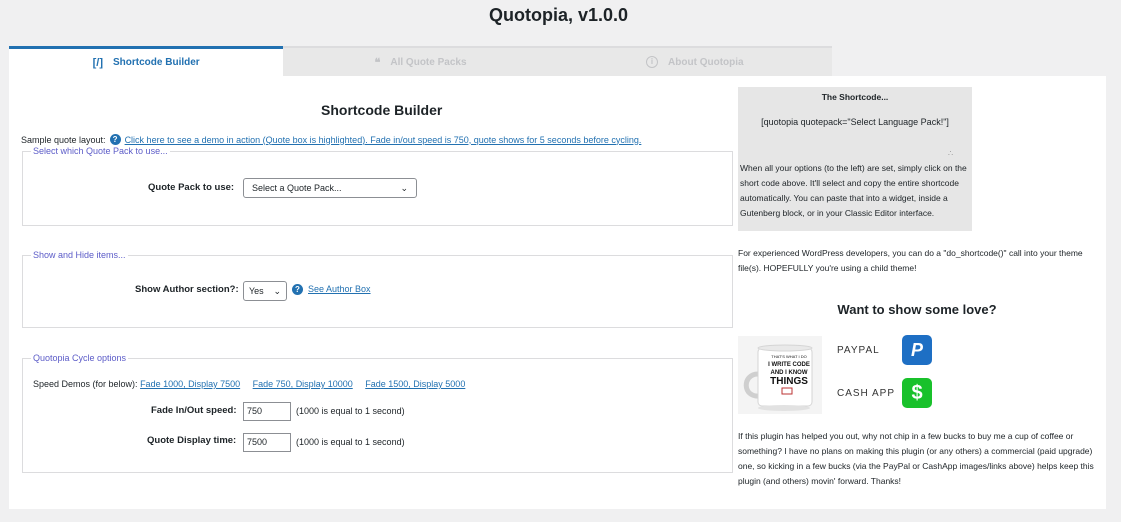 The width and height of the screenshot is (1121, 522). I want to click on fade-speed-input: 750, so click(267, 411).